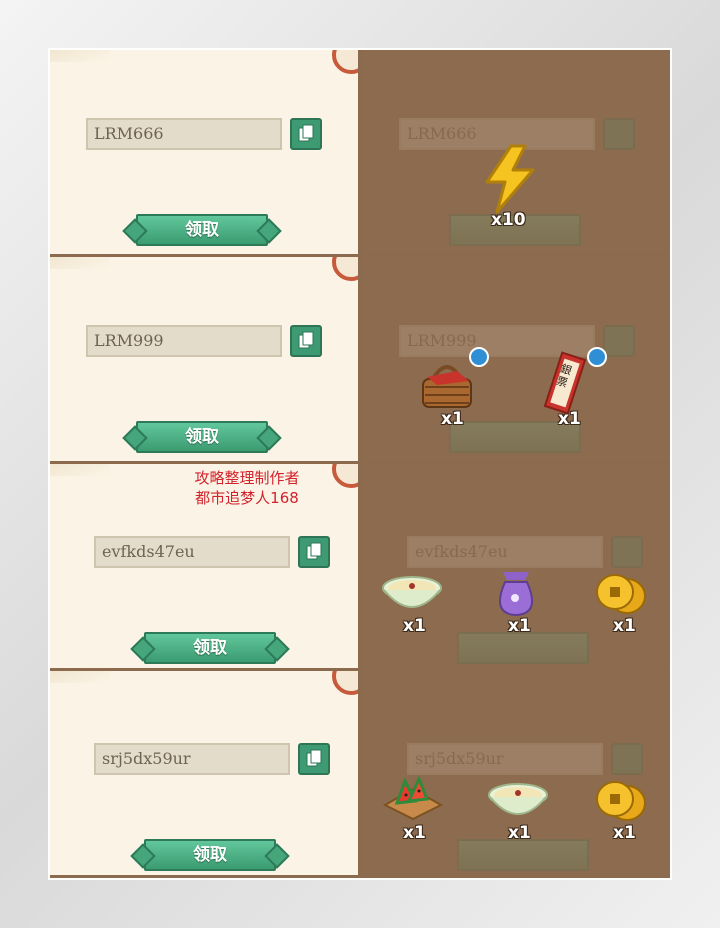 Image resolution: width=720 pixels, height=928 pixels. I want to click on code-panel: 攻略整理制作者 都市追梦人168 evfkds47eu 领取, so click(204, 566).